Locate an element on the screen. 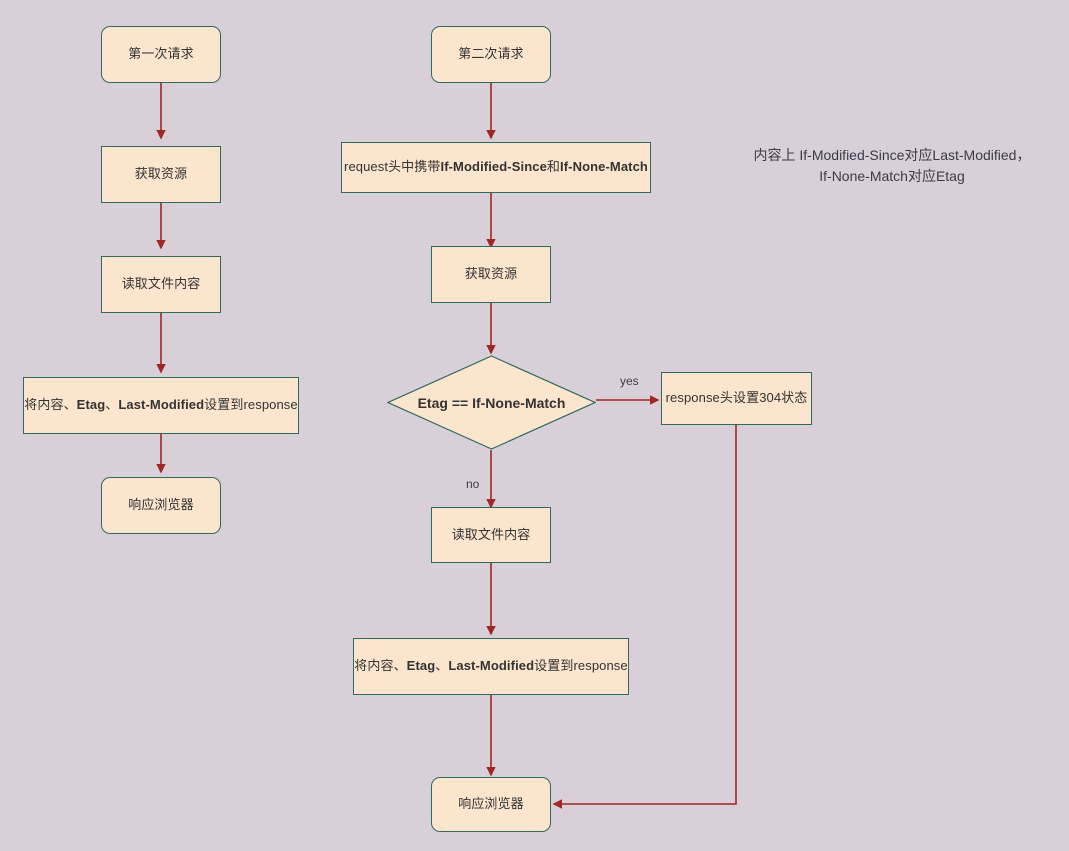  node-fetch-resource-2: 获取资源 is located at coordinates (491, 274).